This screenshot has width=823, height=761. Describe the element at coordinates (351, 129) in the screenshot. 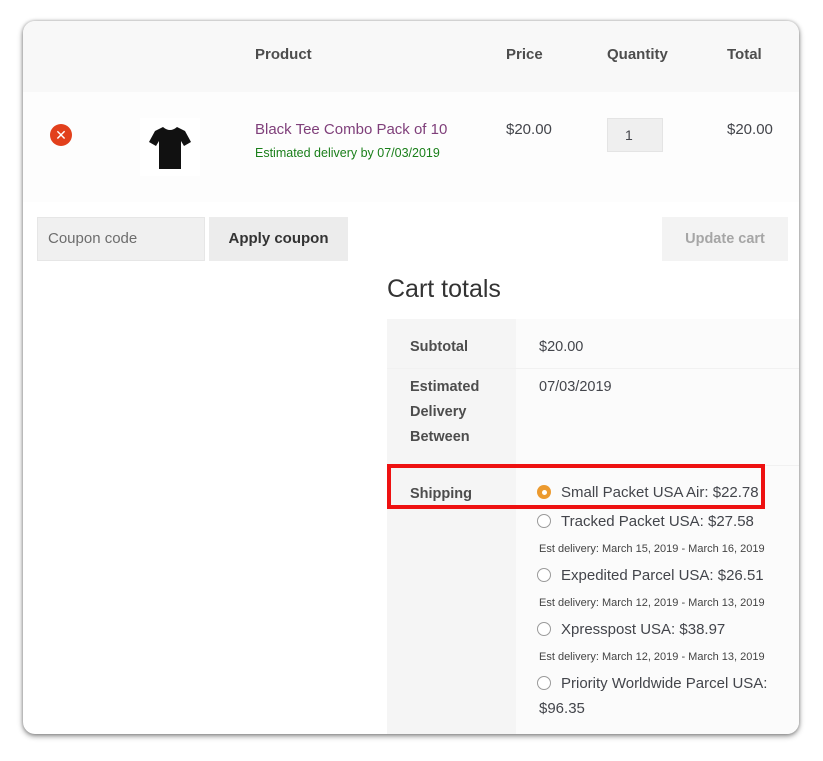

I see `product-name-link: Black Tee Combo Pack of 10` at that location.